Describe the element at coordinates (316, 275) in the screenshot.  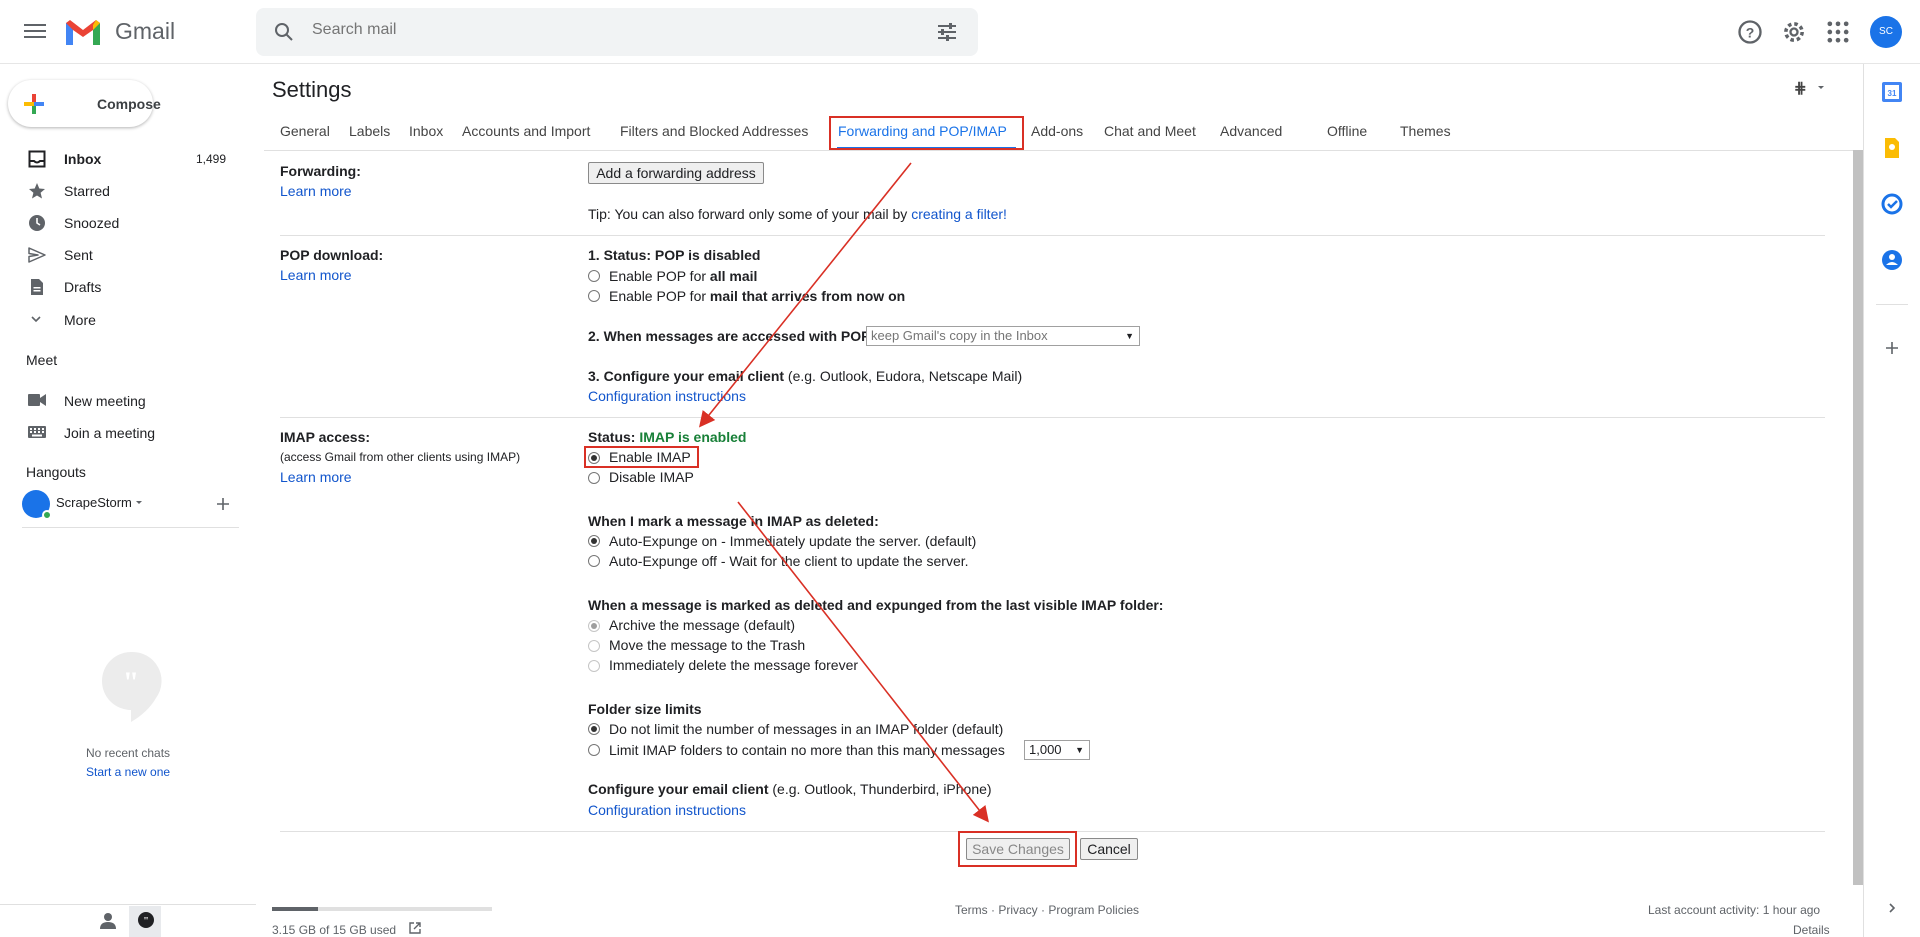
I see `pop-learn-more-link: Learn more` at that location.